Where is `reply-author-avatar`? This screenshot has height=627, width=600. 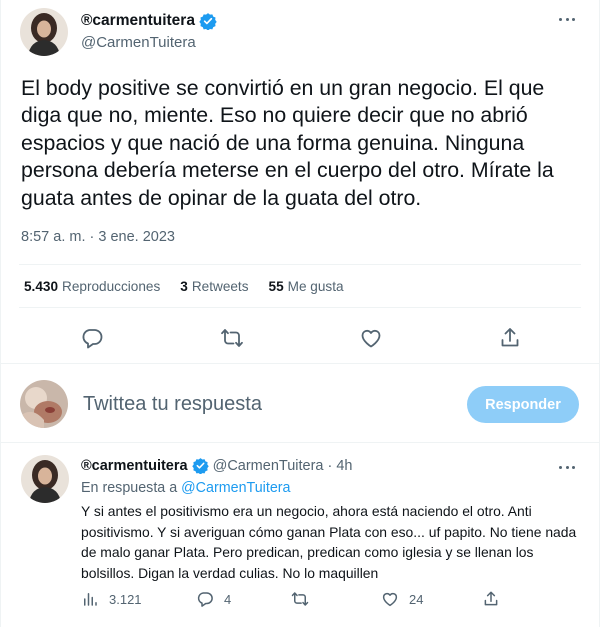
reply-author-avatar is located at coordinates (45, 479).